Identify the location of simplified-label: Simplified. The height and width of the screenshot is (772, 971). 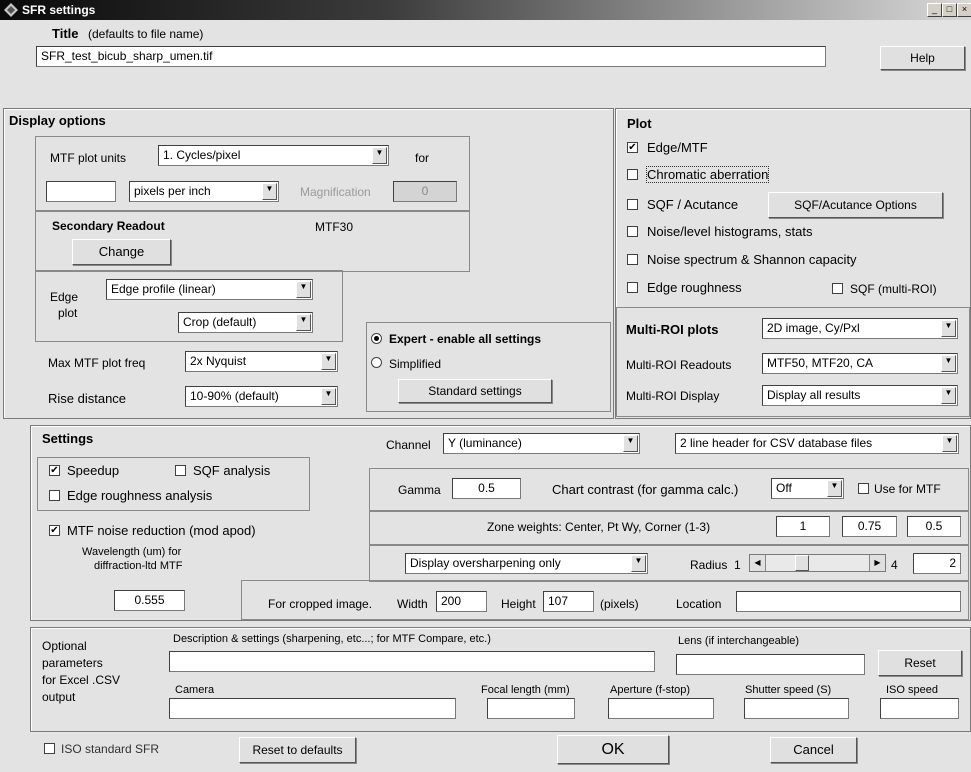
(415, 364).